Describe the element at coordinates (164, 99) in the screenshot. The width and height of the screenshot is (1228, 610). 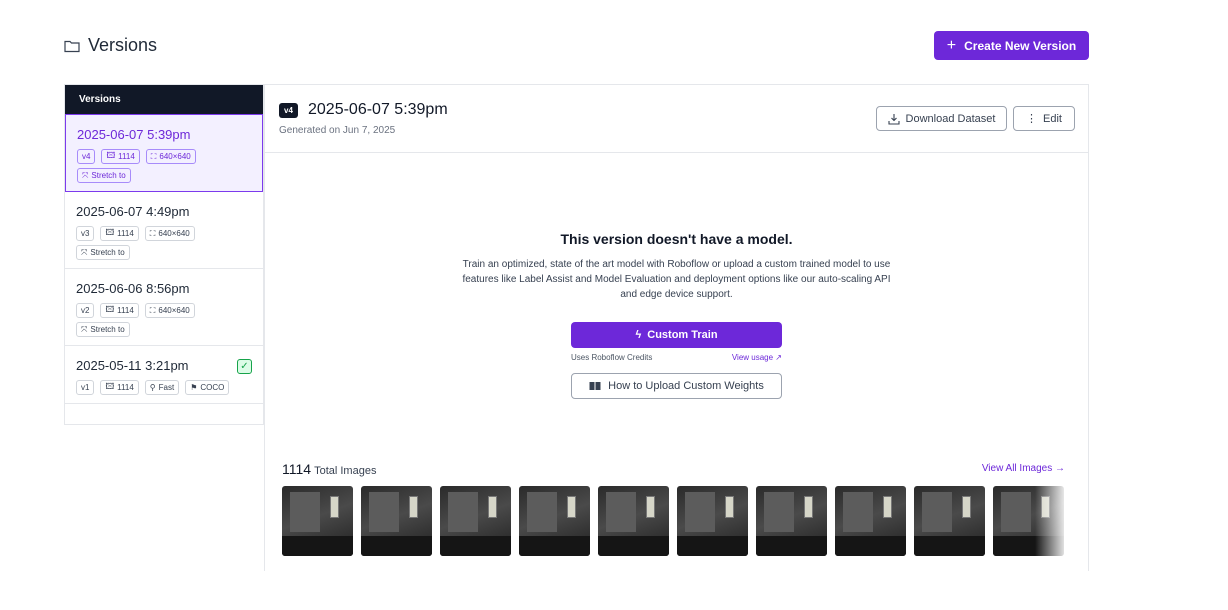
I see `sidebar-heading: Versions` at that location.